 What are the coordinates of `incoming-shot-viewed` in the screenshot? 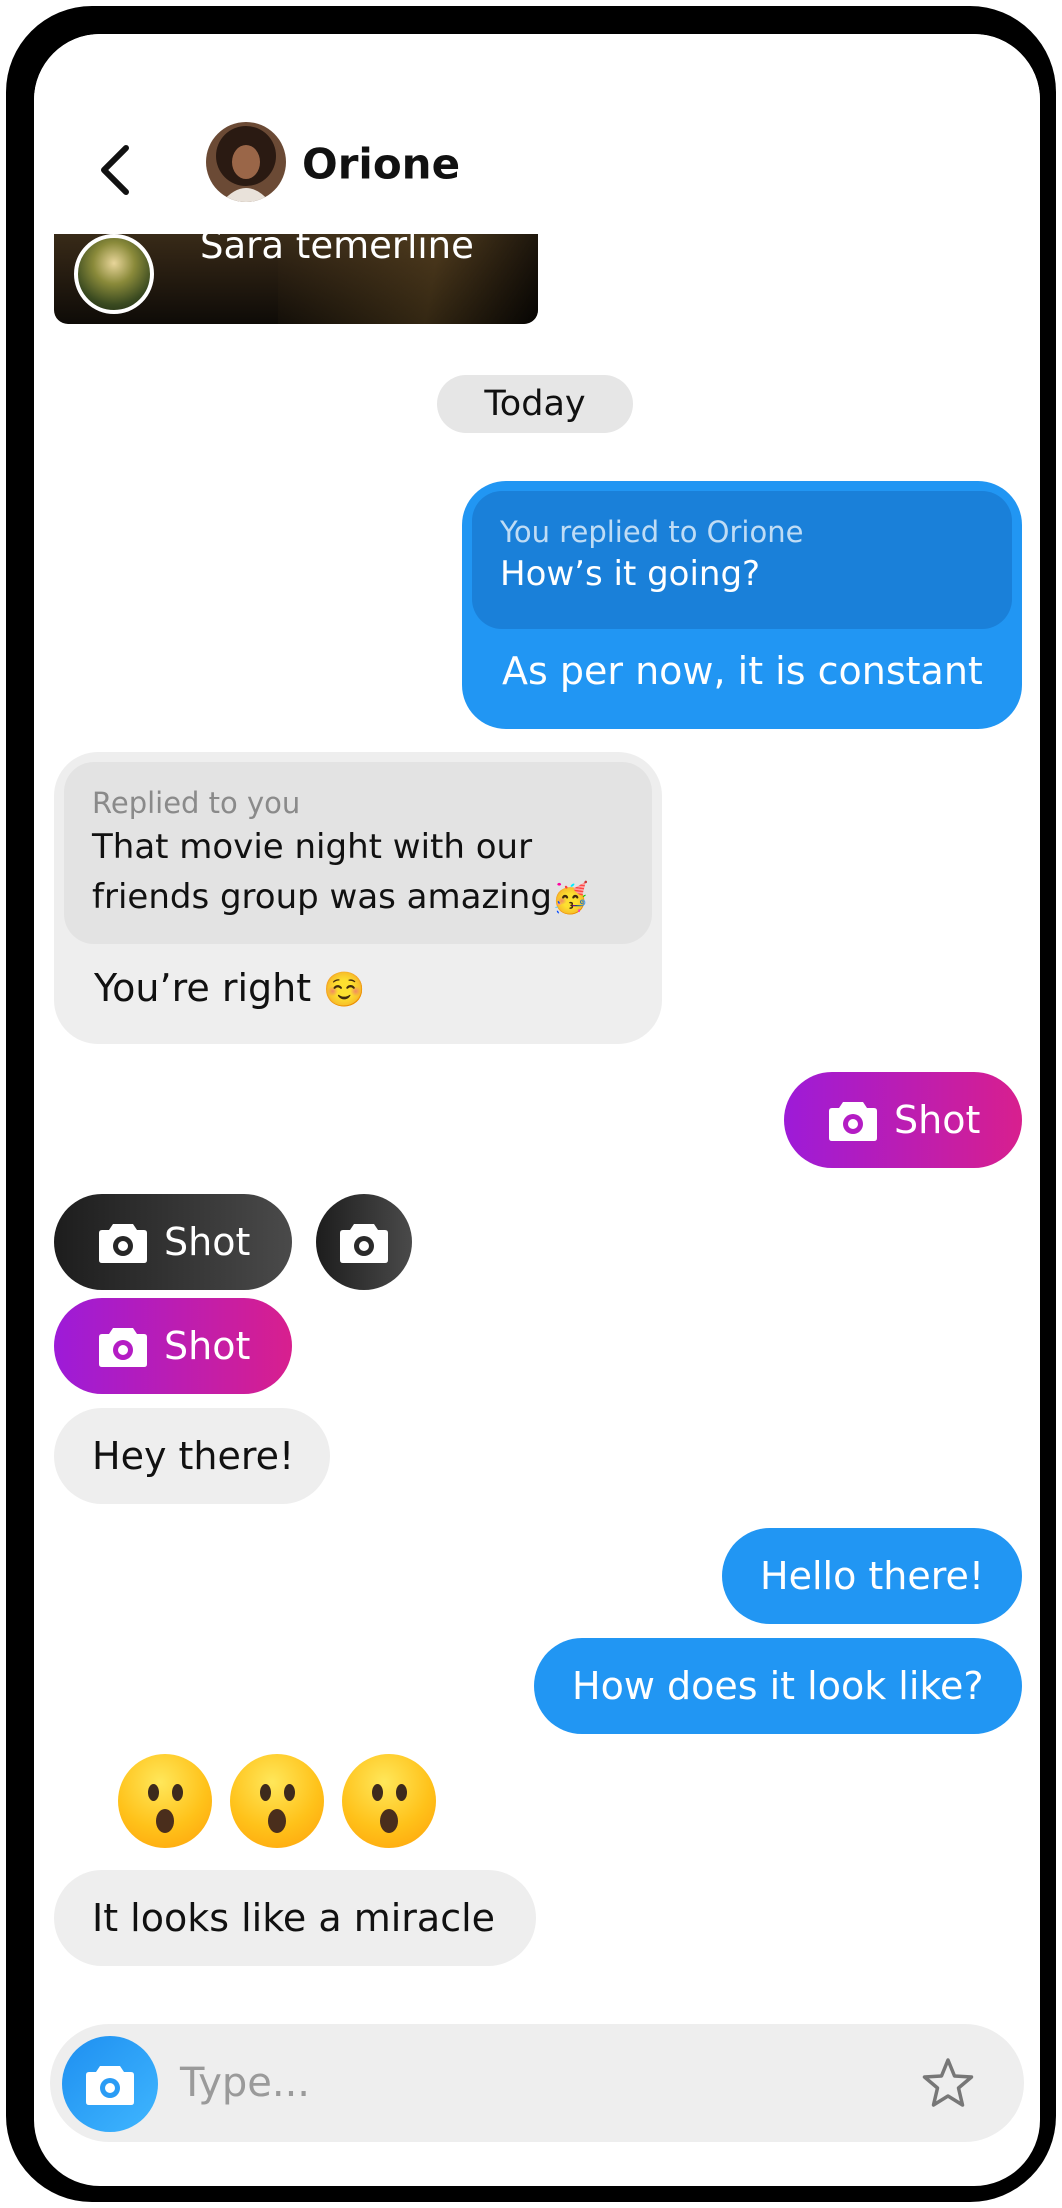 It's located at (364, 1242).